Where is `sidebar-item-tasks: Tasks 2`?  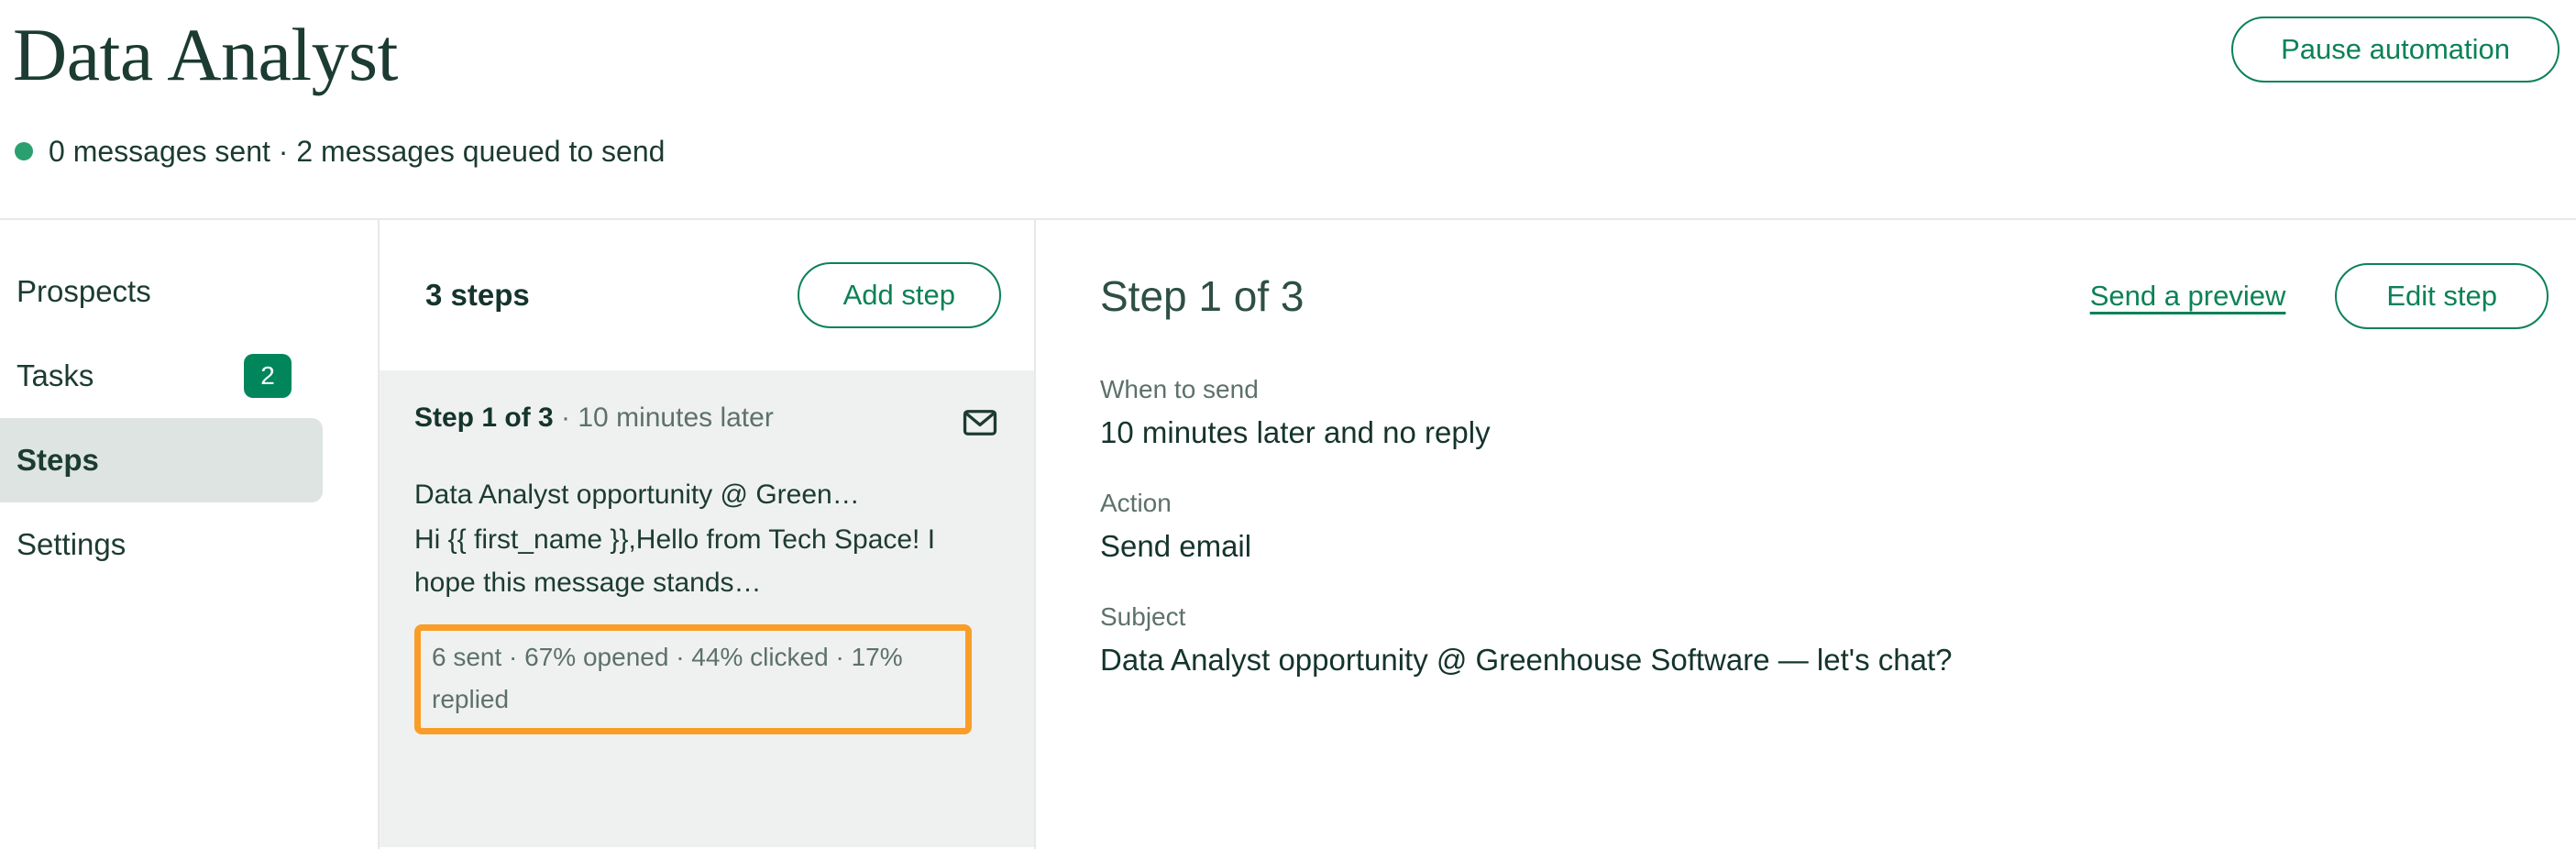 sidebar-item-tasks: Tasks 2 is located at coordinates (162, 376).